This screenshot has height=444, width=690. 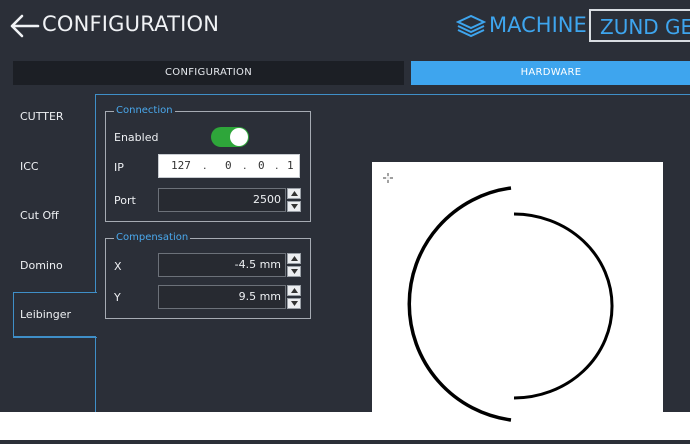 I want to click on device-name: ZUND GEN, so click(x=645, y=27).